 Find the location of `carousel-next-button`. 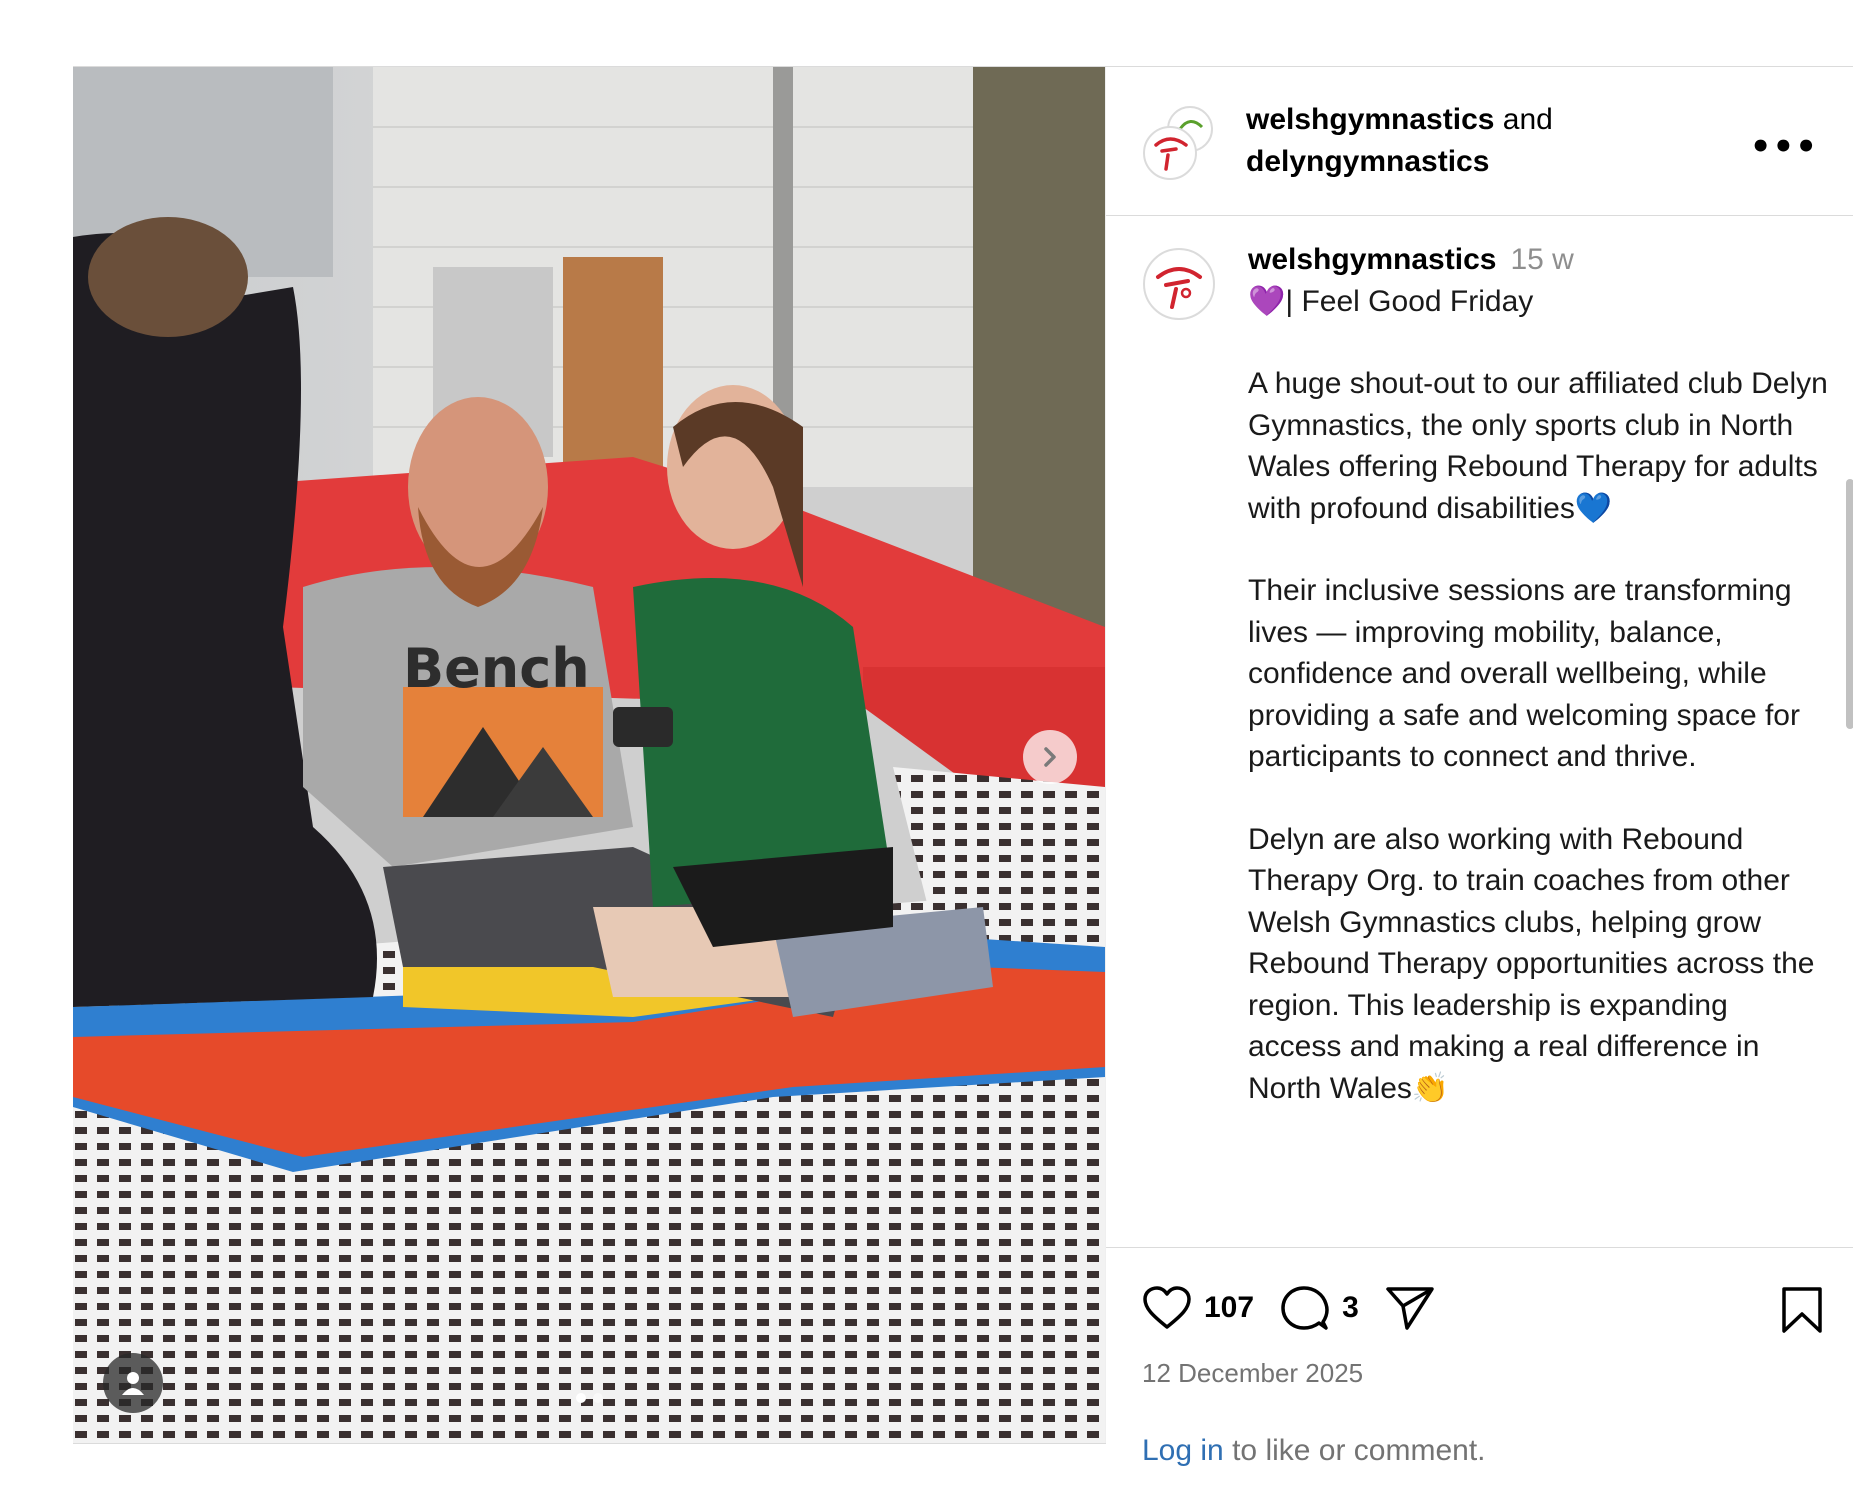

carousel-next-button is located at coordinates (1050, 757).